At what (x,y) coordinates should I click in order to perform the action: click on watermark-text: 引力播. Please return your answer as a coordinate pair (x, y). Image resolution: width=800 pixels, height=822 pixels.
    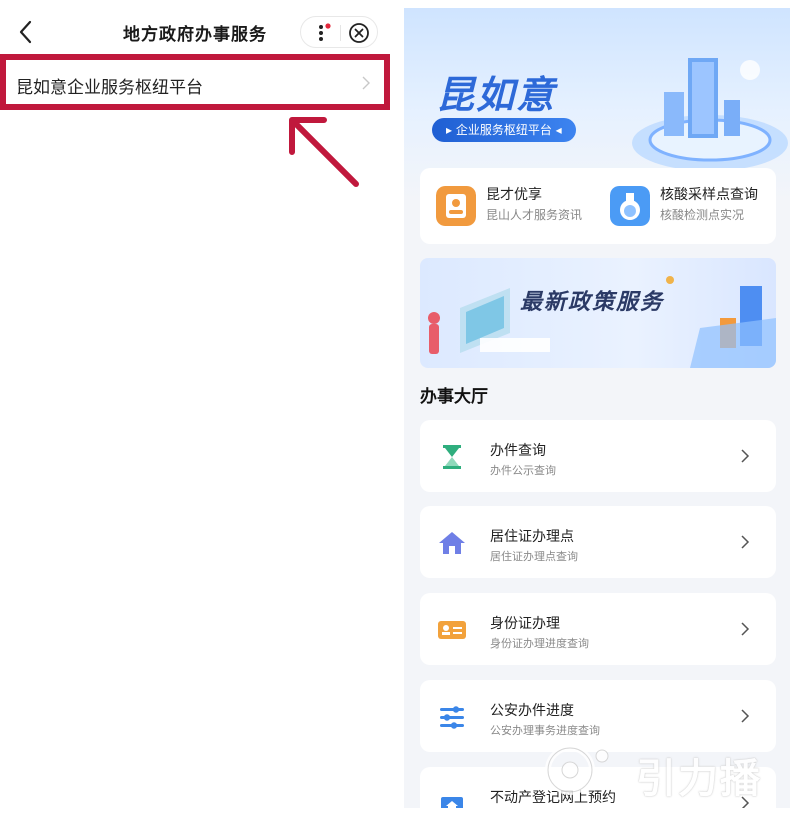
    Looking at the image, I should click on (699, 779).